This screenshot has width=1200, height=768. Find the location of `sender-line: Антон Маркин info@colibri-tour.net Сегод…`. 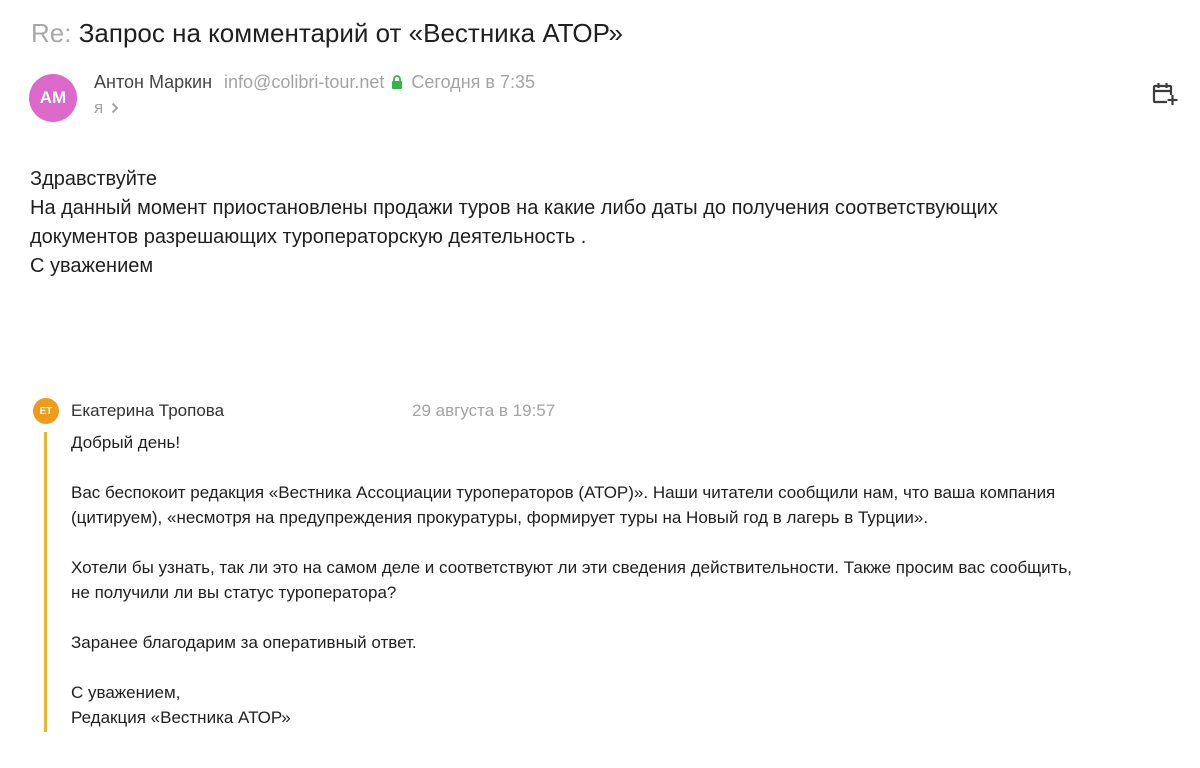

sender-line: Антон Маркин info@colibri-tour.net Сегод… is located at coordinates (314, 82).